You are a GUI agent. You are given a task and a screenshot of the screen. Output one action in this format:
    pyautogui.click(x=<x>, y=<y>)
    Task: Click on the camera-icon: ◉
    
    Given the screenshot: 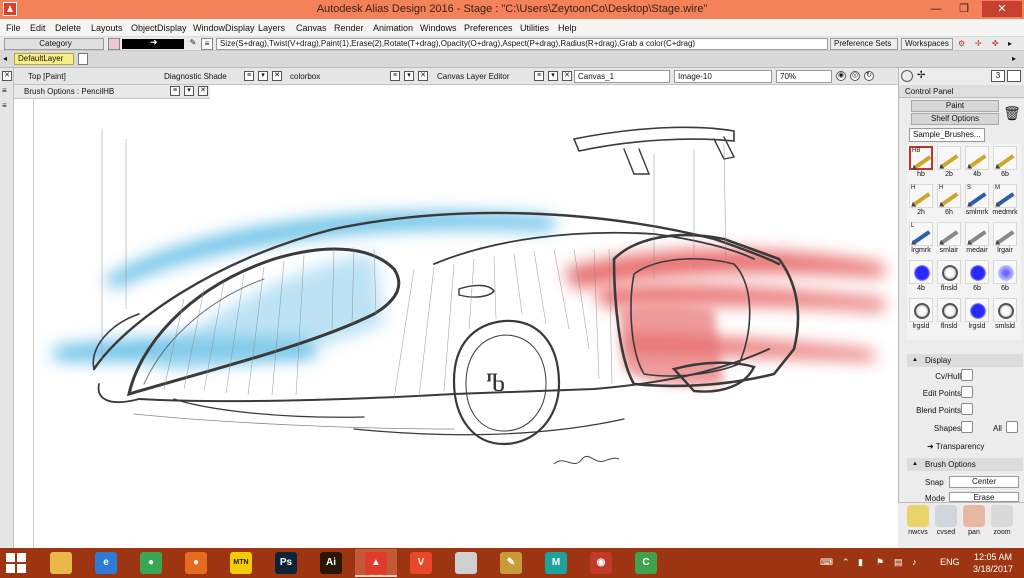 What is the action you would take?
    pyautogui.click(x=841, y=76)
    